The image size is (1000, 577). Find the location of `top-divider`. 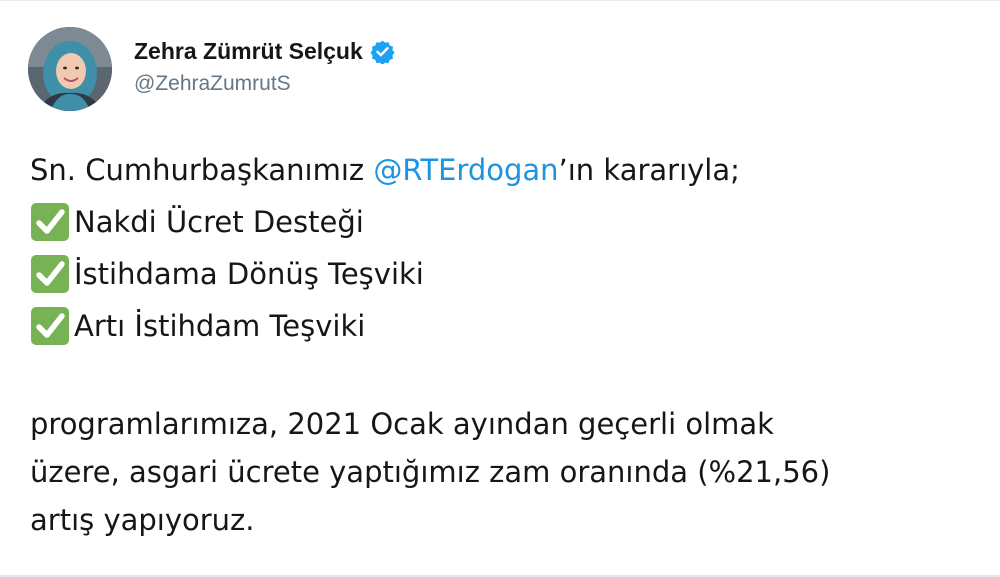

top-divider is located at coordinates (500, 0).